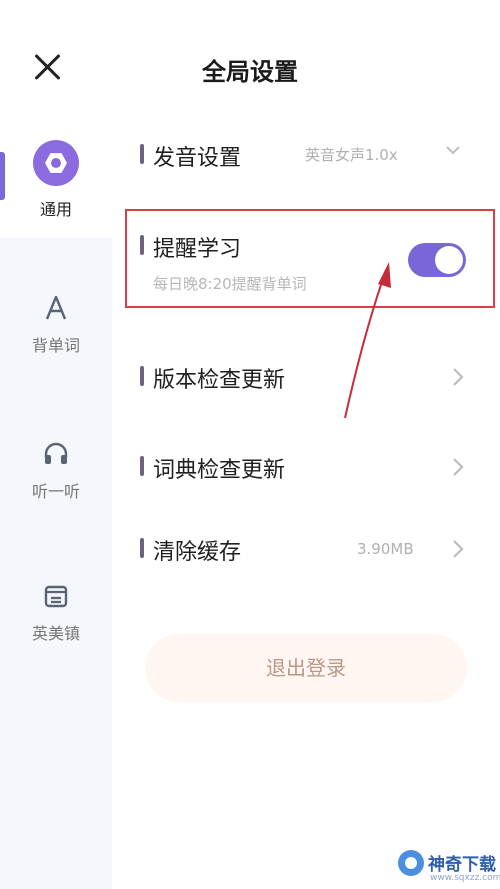  Describe the element at coordinates (351, 155) in the screenshot. I see `pronunciation-value: 英音女声1.0x` at that location.